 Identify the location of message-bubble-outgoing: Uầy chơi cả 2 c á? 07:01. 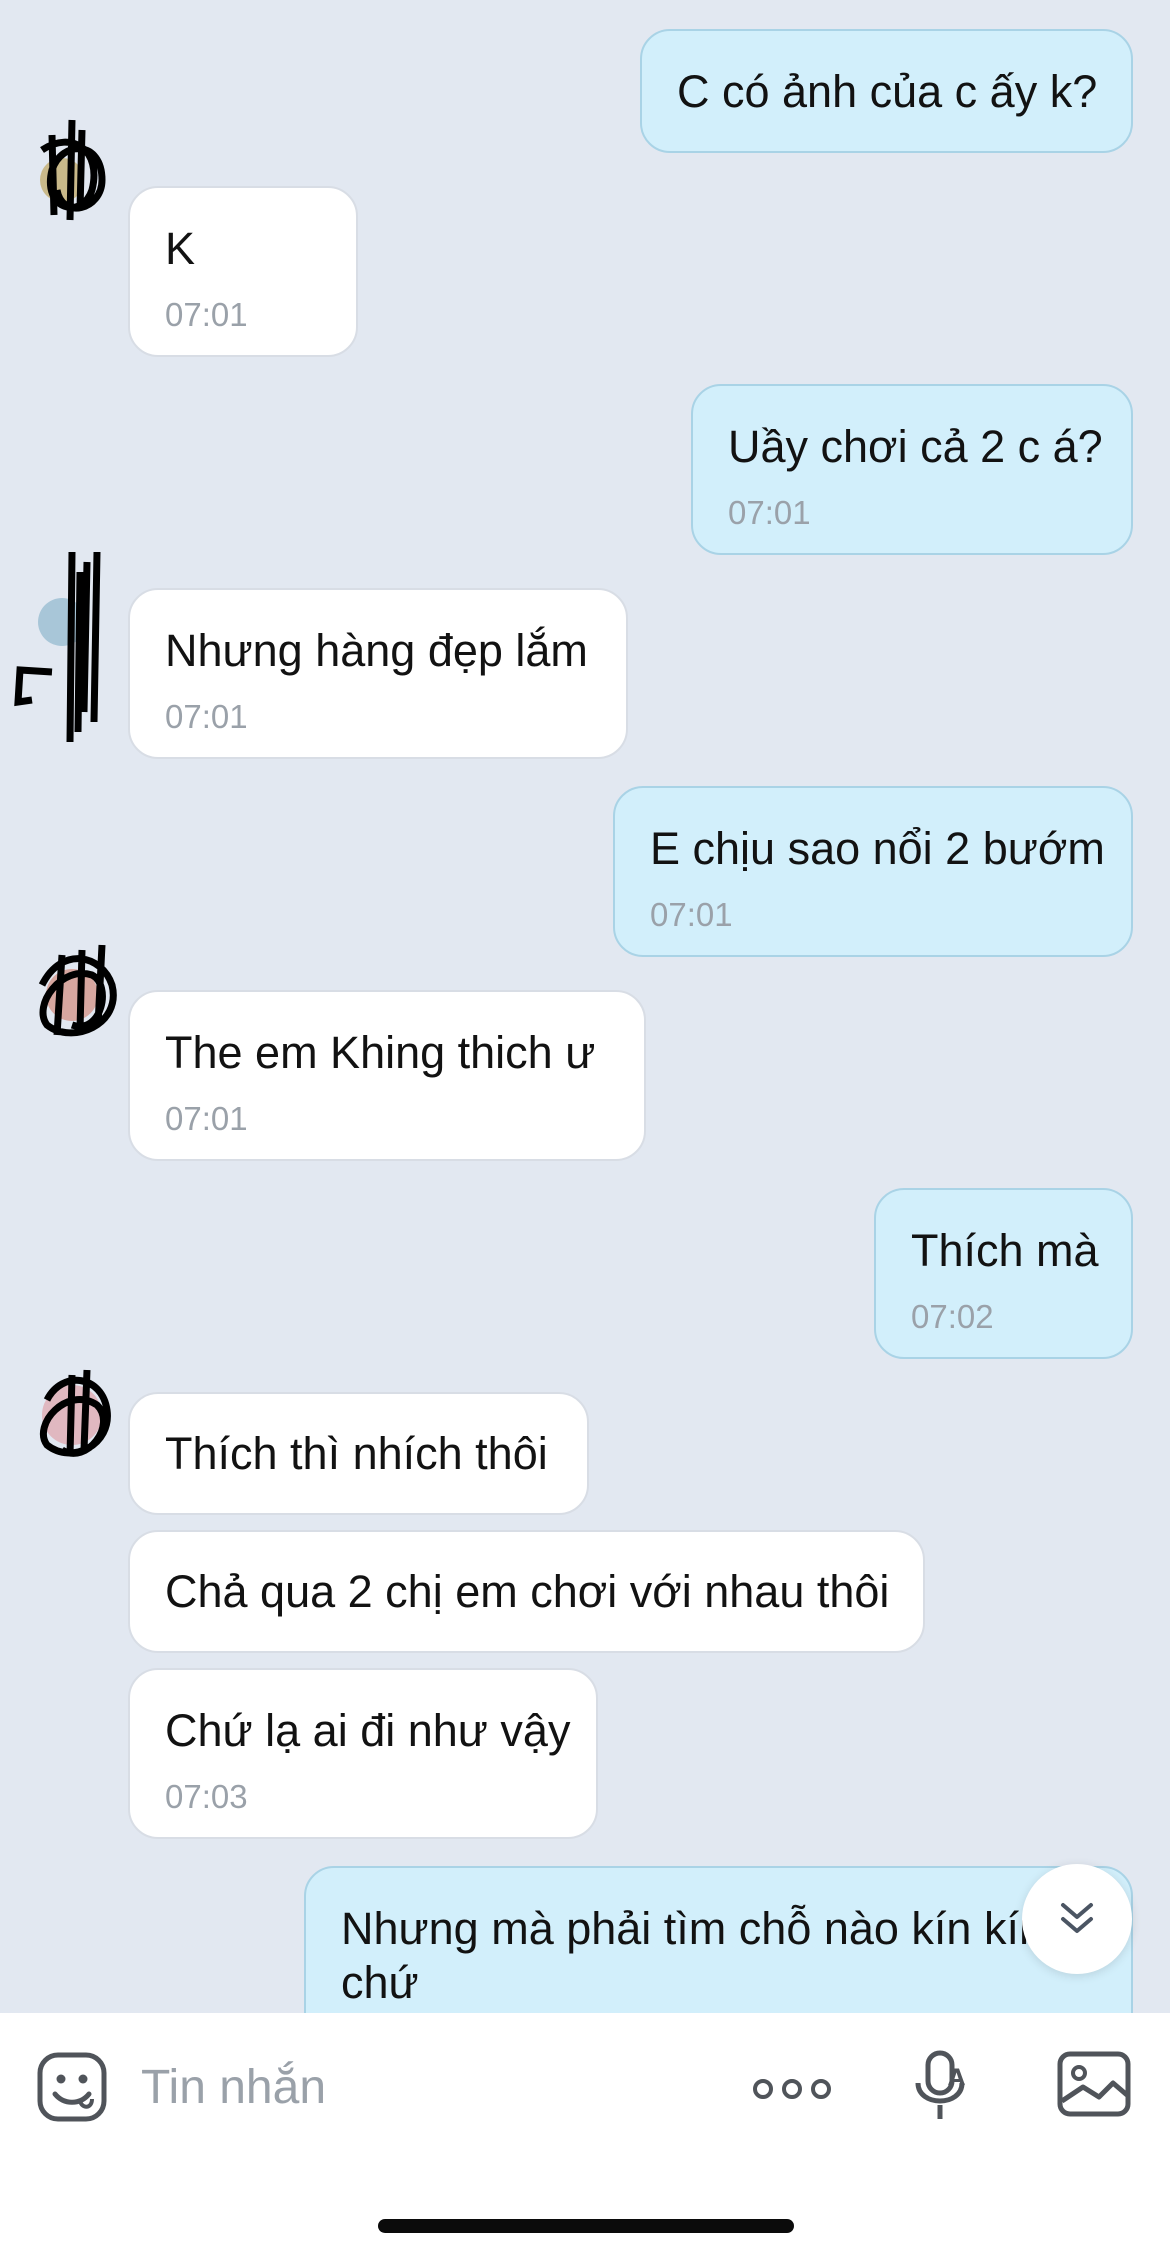
(912, 469).